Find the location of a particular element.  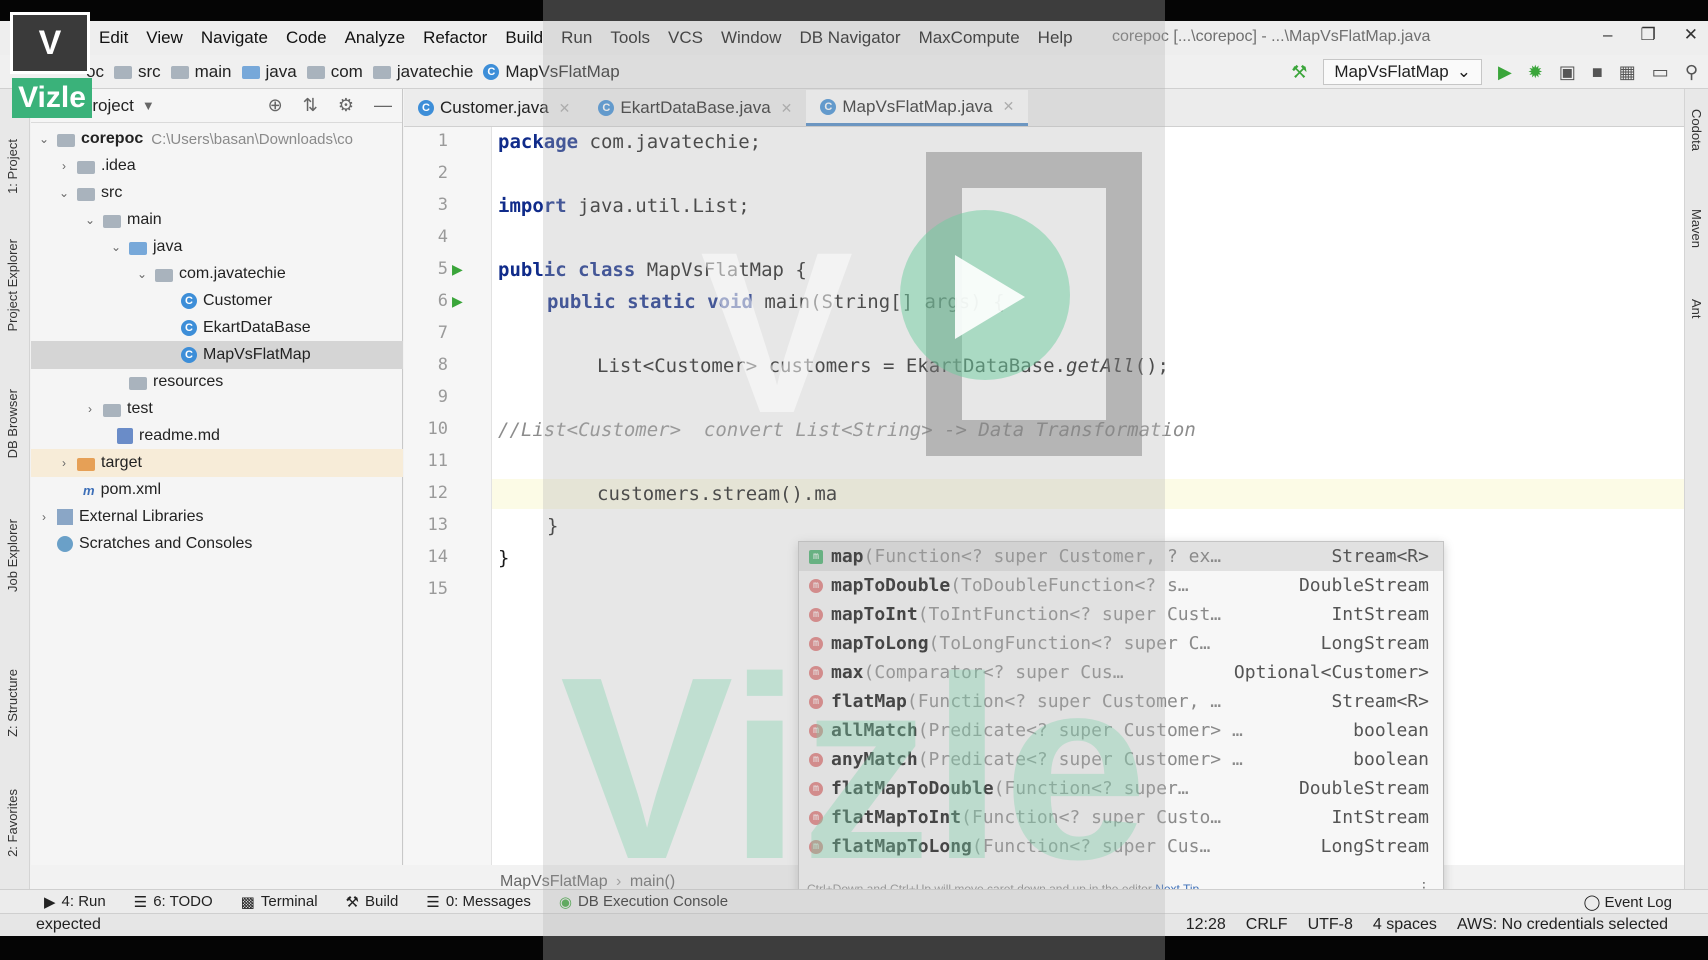

layout-icon: ▭ is located at coordinates (1660, 72).